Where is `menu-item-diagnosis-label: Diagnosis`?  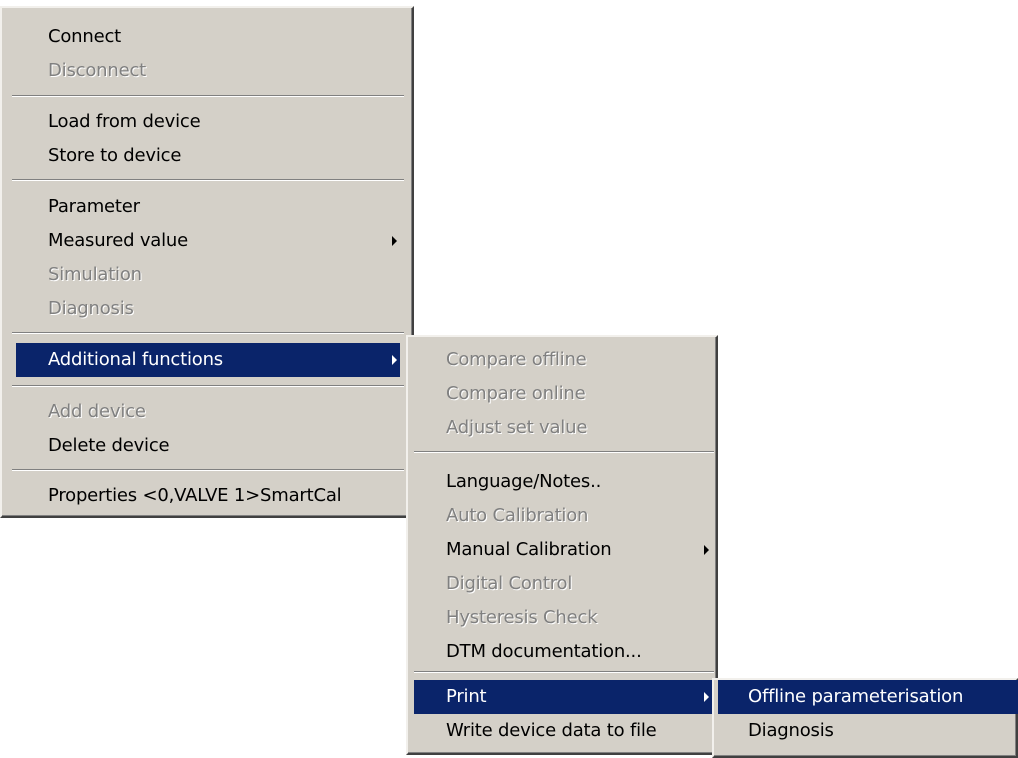 menu-item-diagnosis-label: Diagnosis is located at coordinates (91, 308).